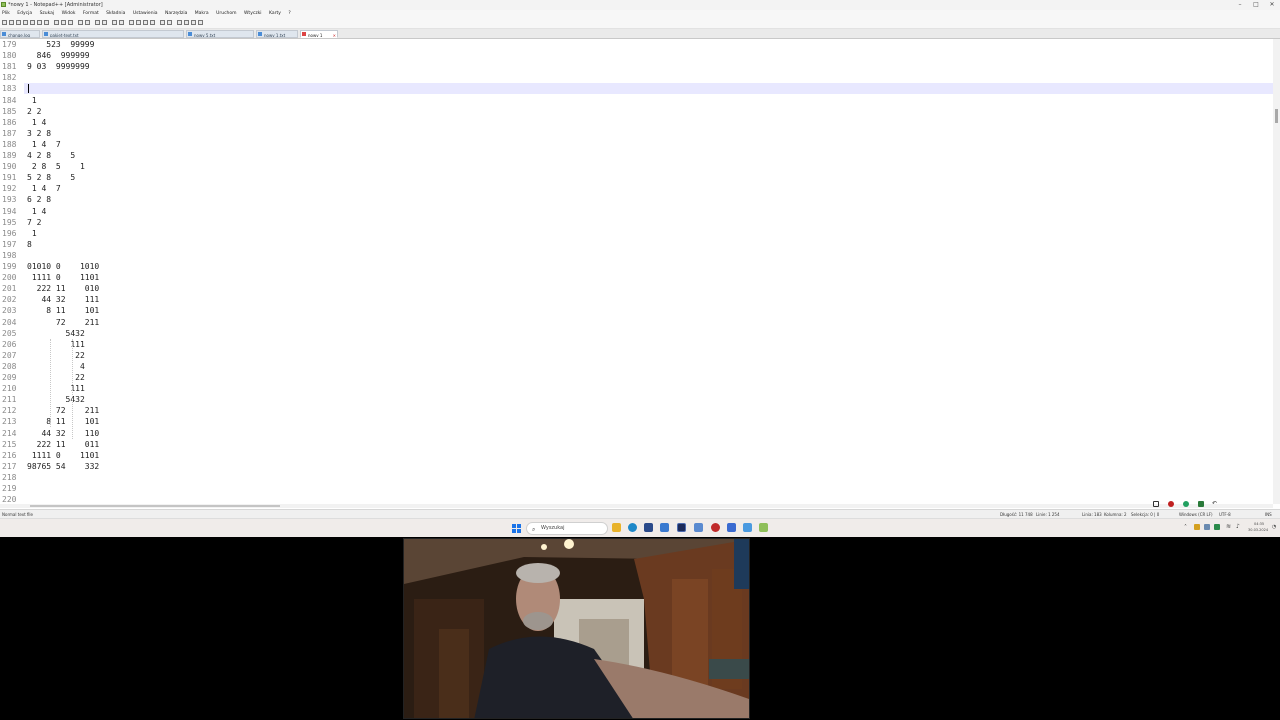 Image resolution: width=1280 pixels, height=720 pixels. Describe the element at coordinates (51, 155) in the screenshot. I see `code-line: 4 2 8 5` at that location.